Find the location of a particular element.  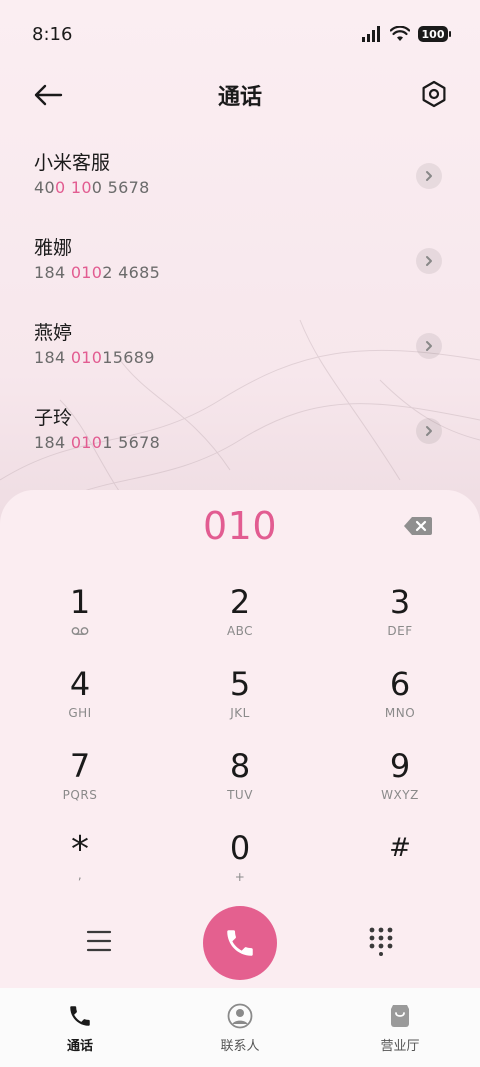

key-0: 0 + is located at coordinates (240, 867).